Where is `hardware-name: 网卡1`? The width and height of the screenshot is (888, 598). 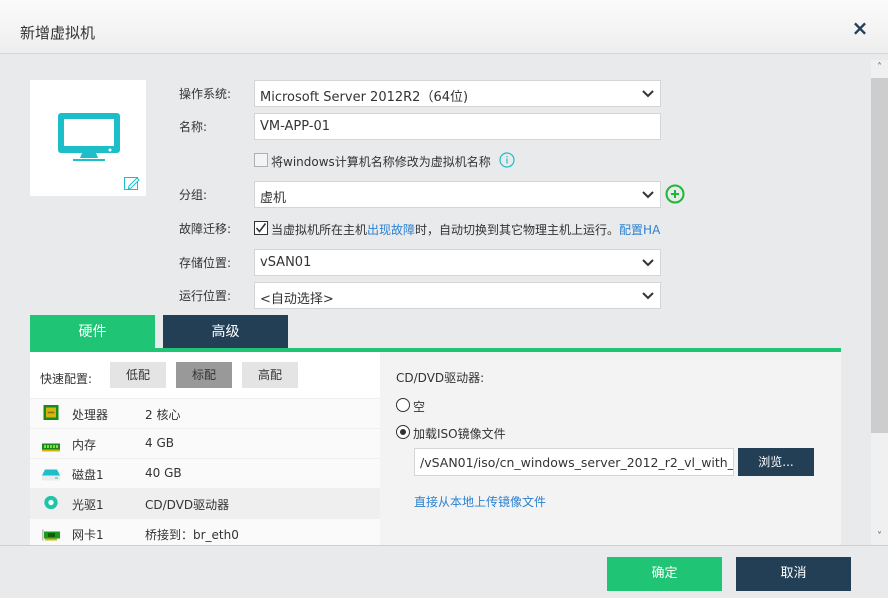 hardware-name: 网卡1 is located at coordinates (88, 535).